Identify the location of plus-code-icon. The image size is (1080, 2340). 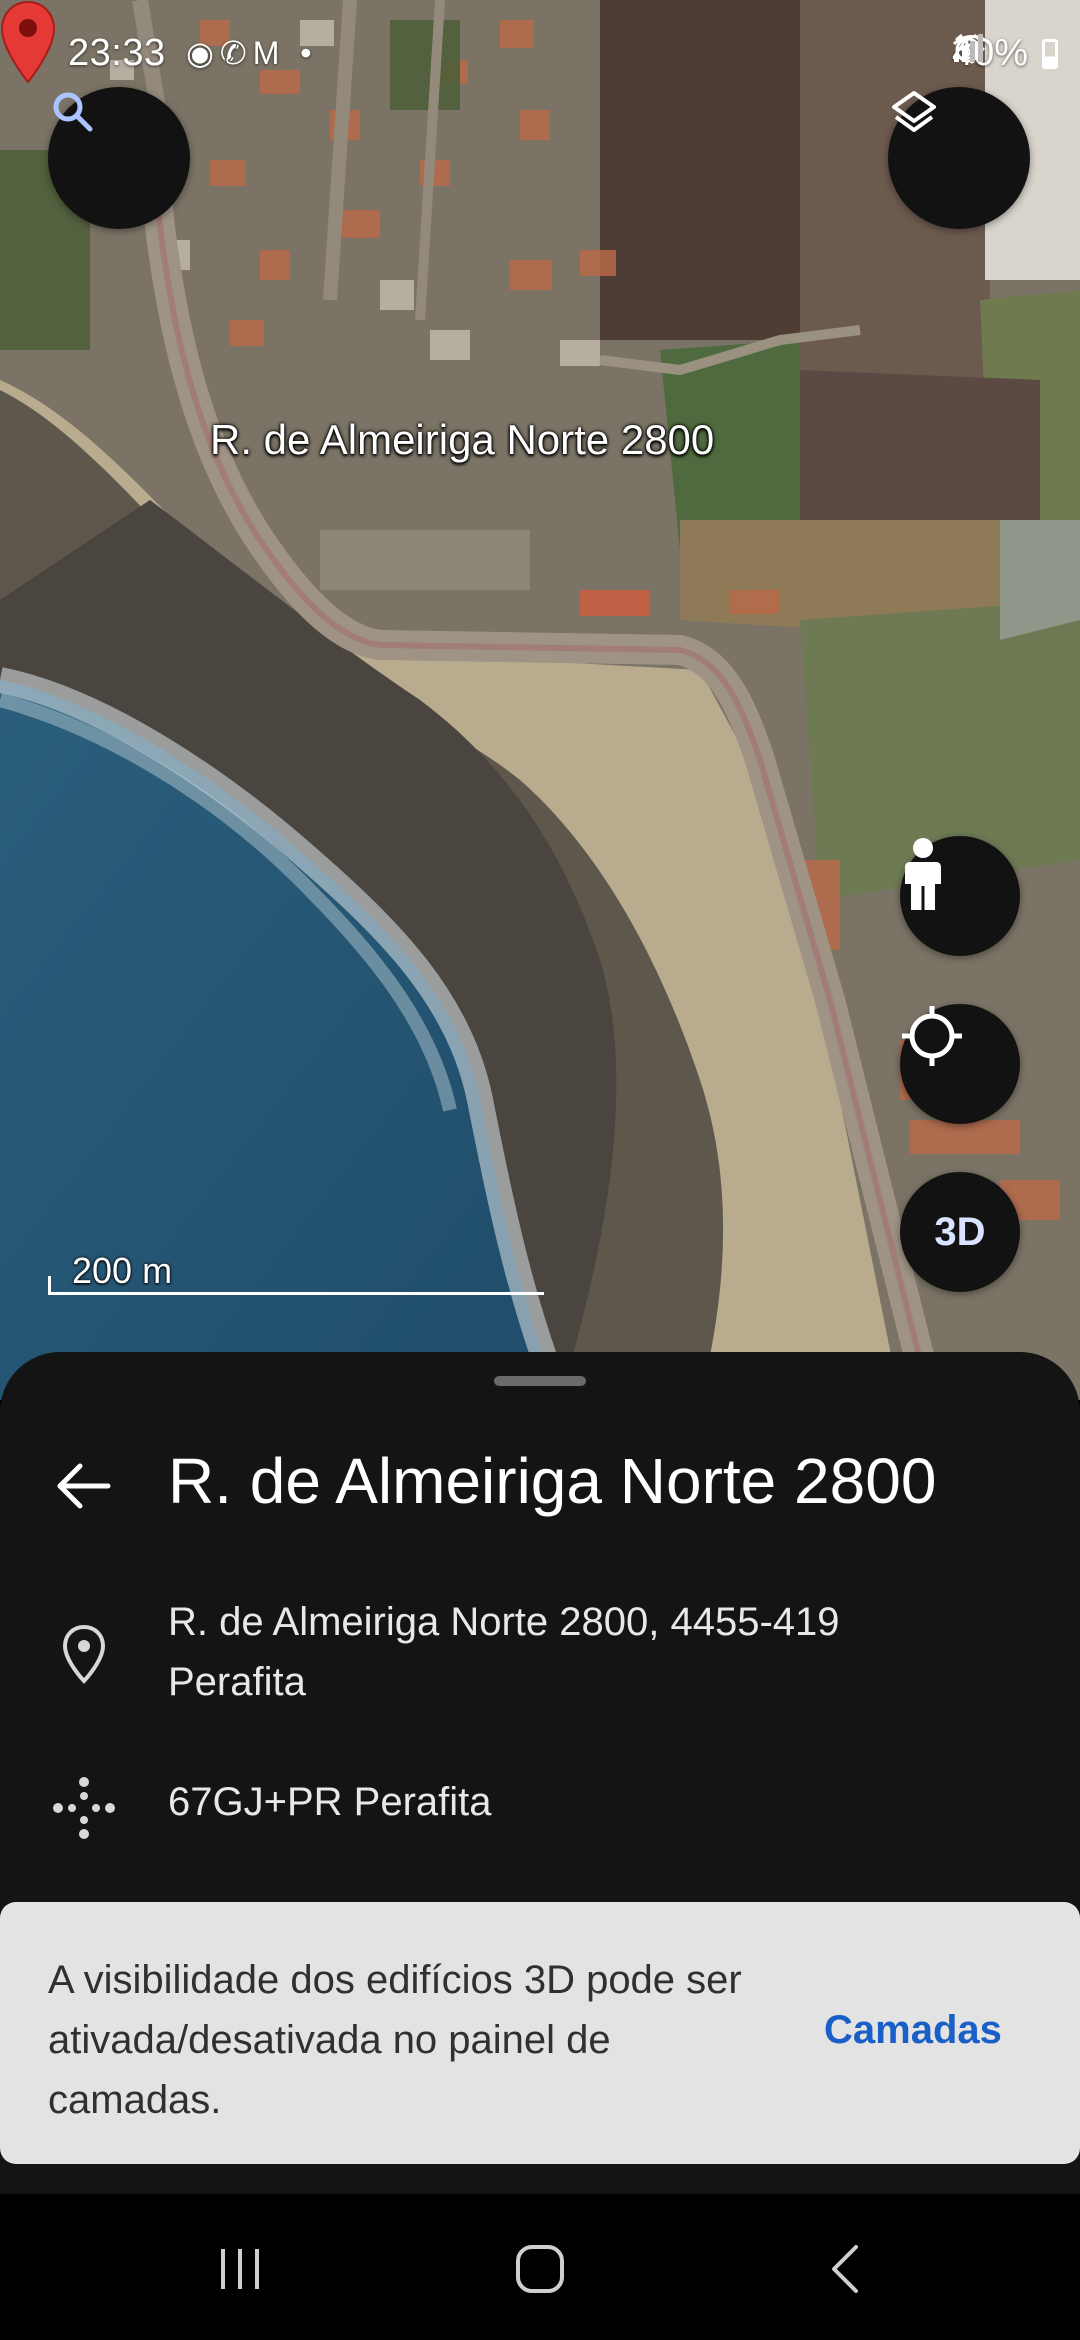
(84, 1808).